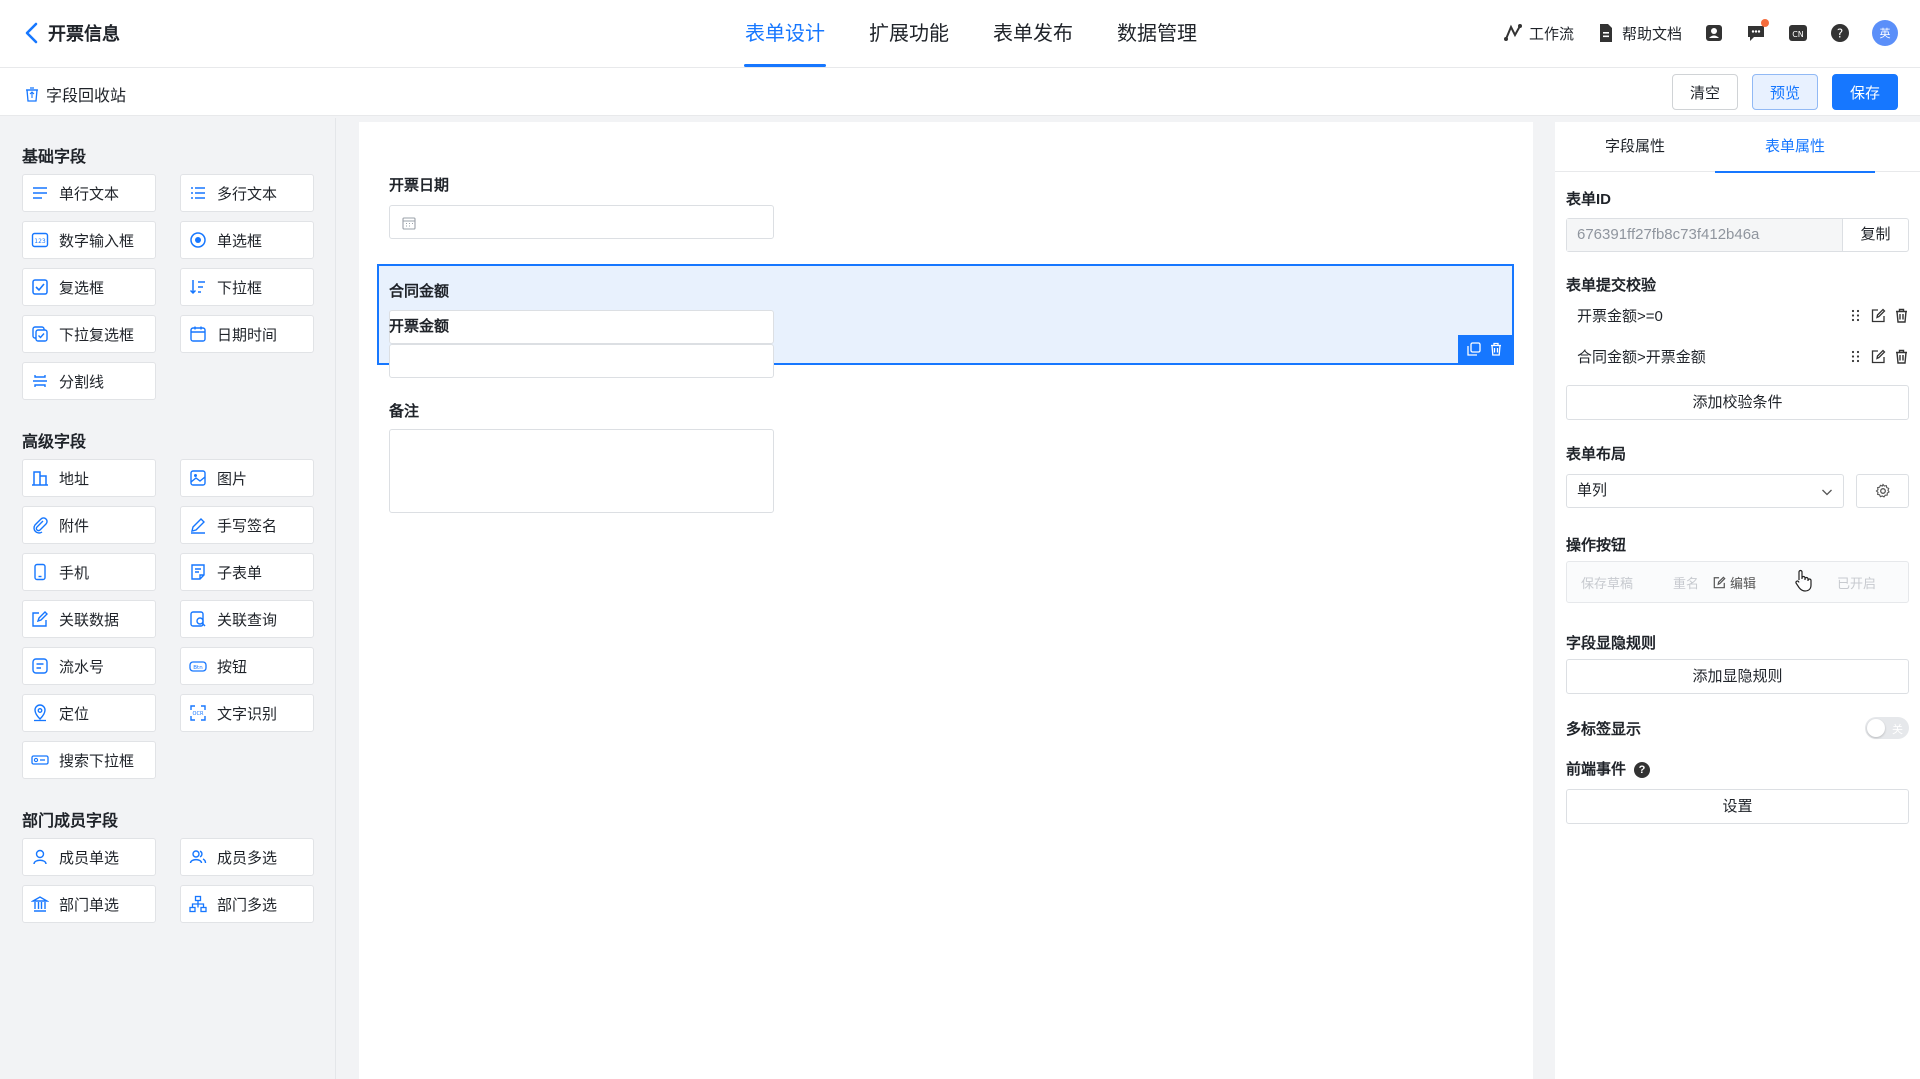 The height and width of the screenshot is (1079, 1920). I want to click on user-icon, so click(40, 857).